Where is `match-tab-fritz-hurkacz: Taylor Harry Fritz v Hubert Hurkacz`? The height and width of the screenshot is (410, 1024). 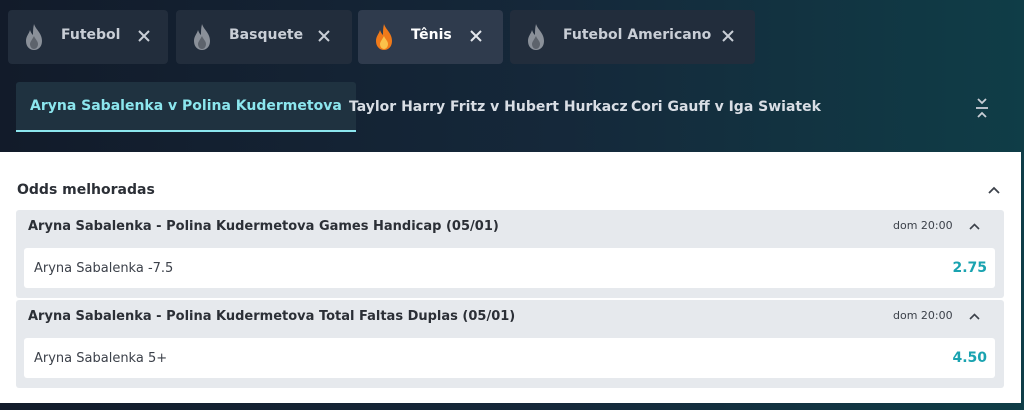
match-tab-fritz-hurkacz: Taylor Harry Fritz v Hubert Hurkacz is located at coordinates (488, 107).